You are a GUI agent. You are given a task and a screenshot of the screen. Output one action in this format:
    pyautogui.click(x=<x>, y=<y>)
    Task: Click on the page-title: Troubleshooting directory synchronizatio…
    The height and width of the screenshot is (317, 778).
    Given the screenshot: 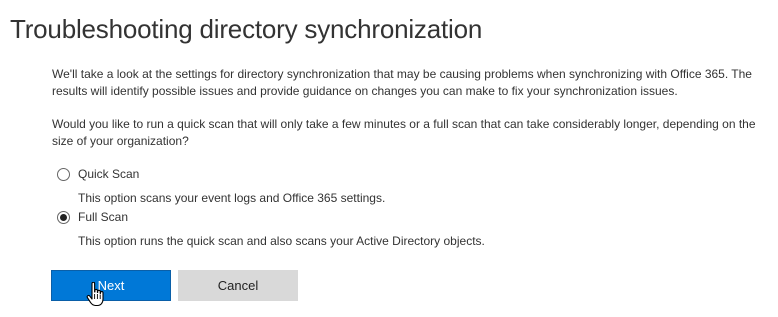 What is the action you would take?
    pyautogui.click(x=246, y=29)
    